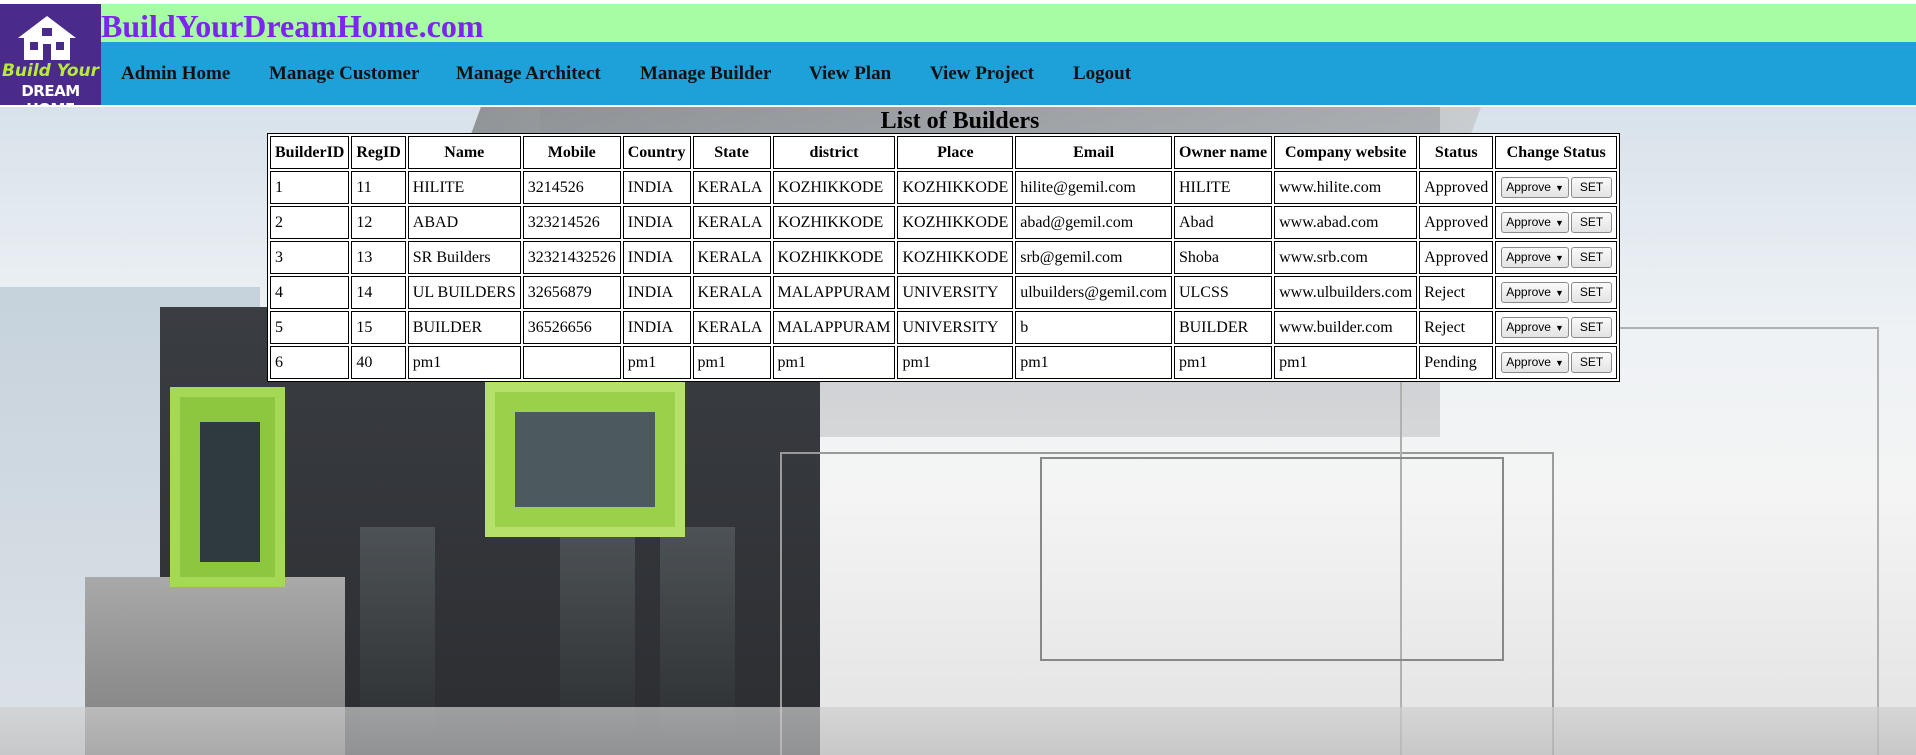 The height and width of the screenshot is (755, 1916). I want to click on cell-company-website: www.srb.com, so click(1346, 257).